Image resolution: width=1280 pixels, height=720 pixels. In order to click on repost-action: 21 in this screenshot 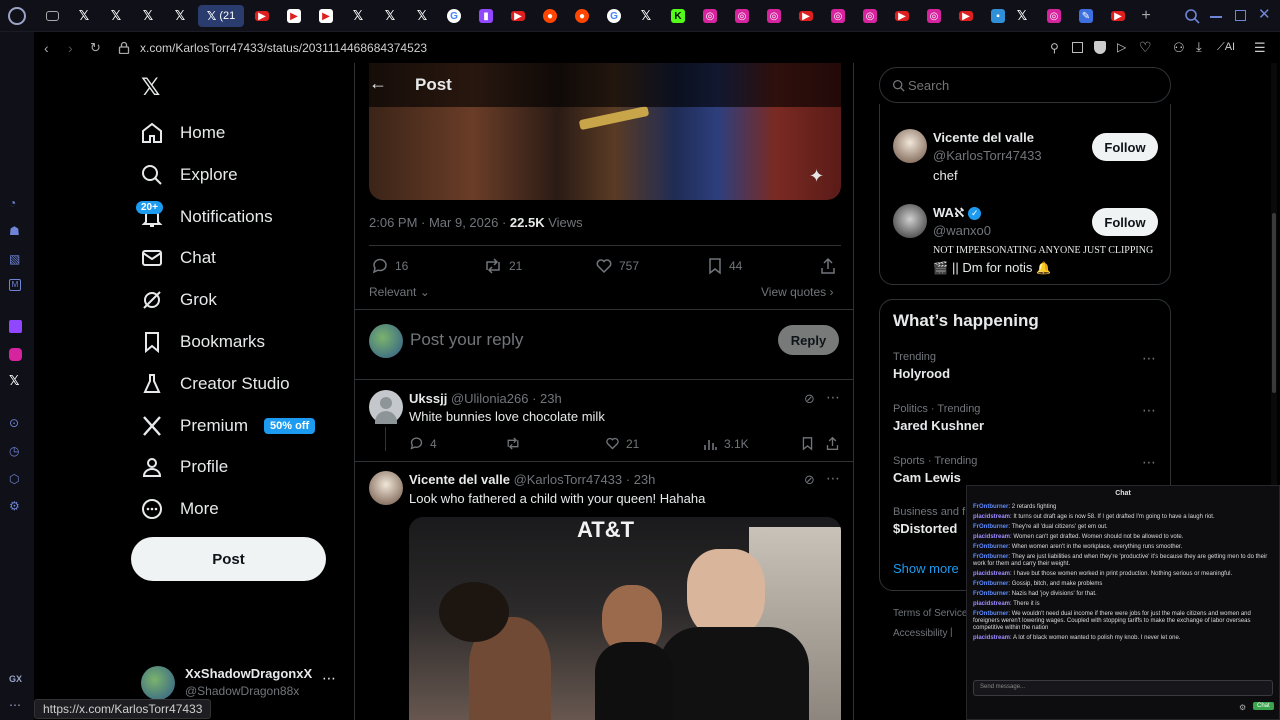, I will do `click(502, 266)`.